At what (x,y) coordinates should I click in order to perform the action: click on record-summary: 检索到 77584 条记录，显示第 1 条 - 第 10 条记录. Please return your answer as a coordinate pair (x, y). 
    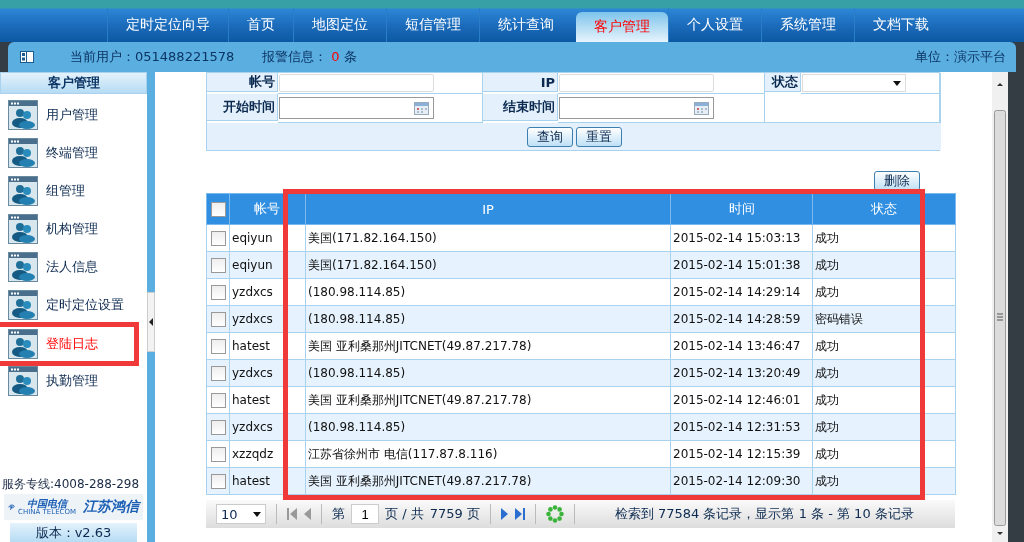
    Looking at the image, I should click on (764, 514).